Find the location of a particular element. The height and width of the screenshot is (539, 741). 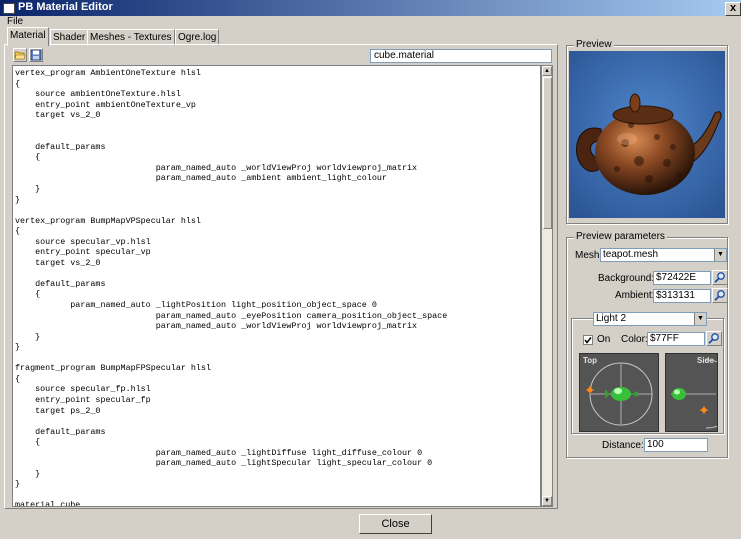

open-file-button is located at coordinates (20, 55).